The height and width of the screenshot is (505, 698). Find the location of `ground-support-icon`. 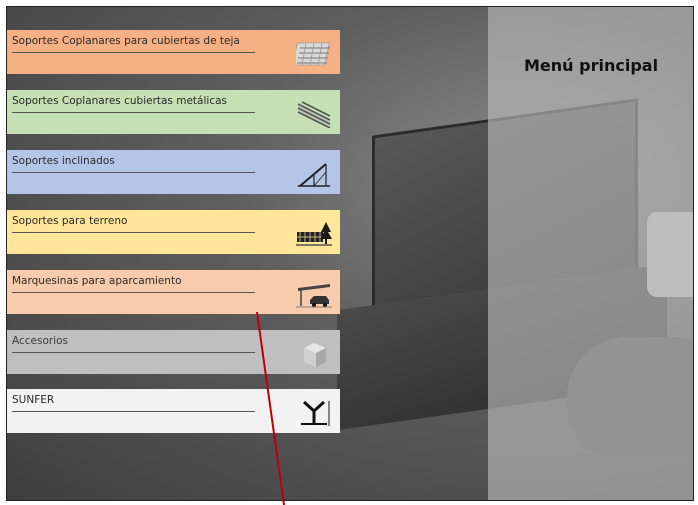

ground-support-icon is located at coordinates (314, 234).